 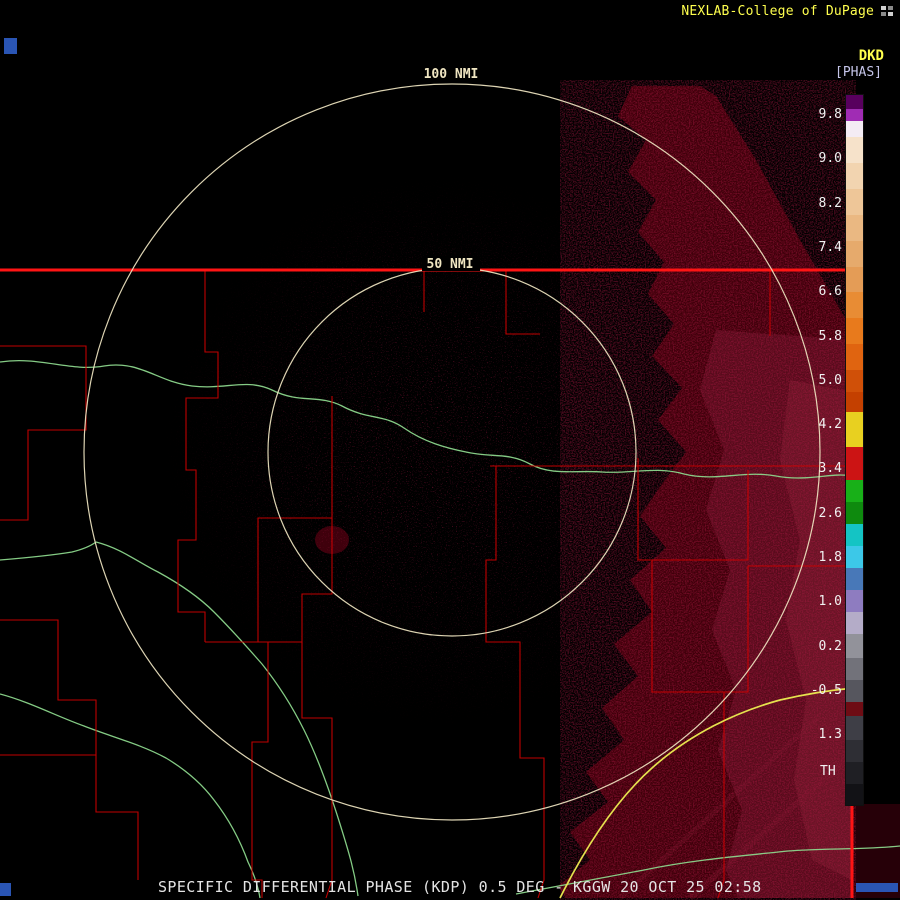 I want to click on ring-label-100nmi: 100 NMI, so click(x=451, y=74).